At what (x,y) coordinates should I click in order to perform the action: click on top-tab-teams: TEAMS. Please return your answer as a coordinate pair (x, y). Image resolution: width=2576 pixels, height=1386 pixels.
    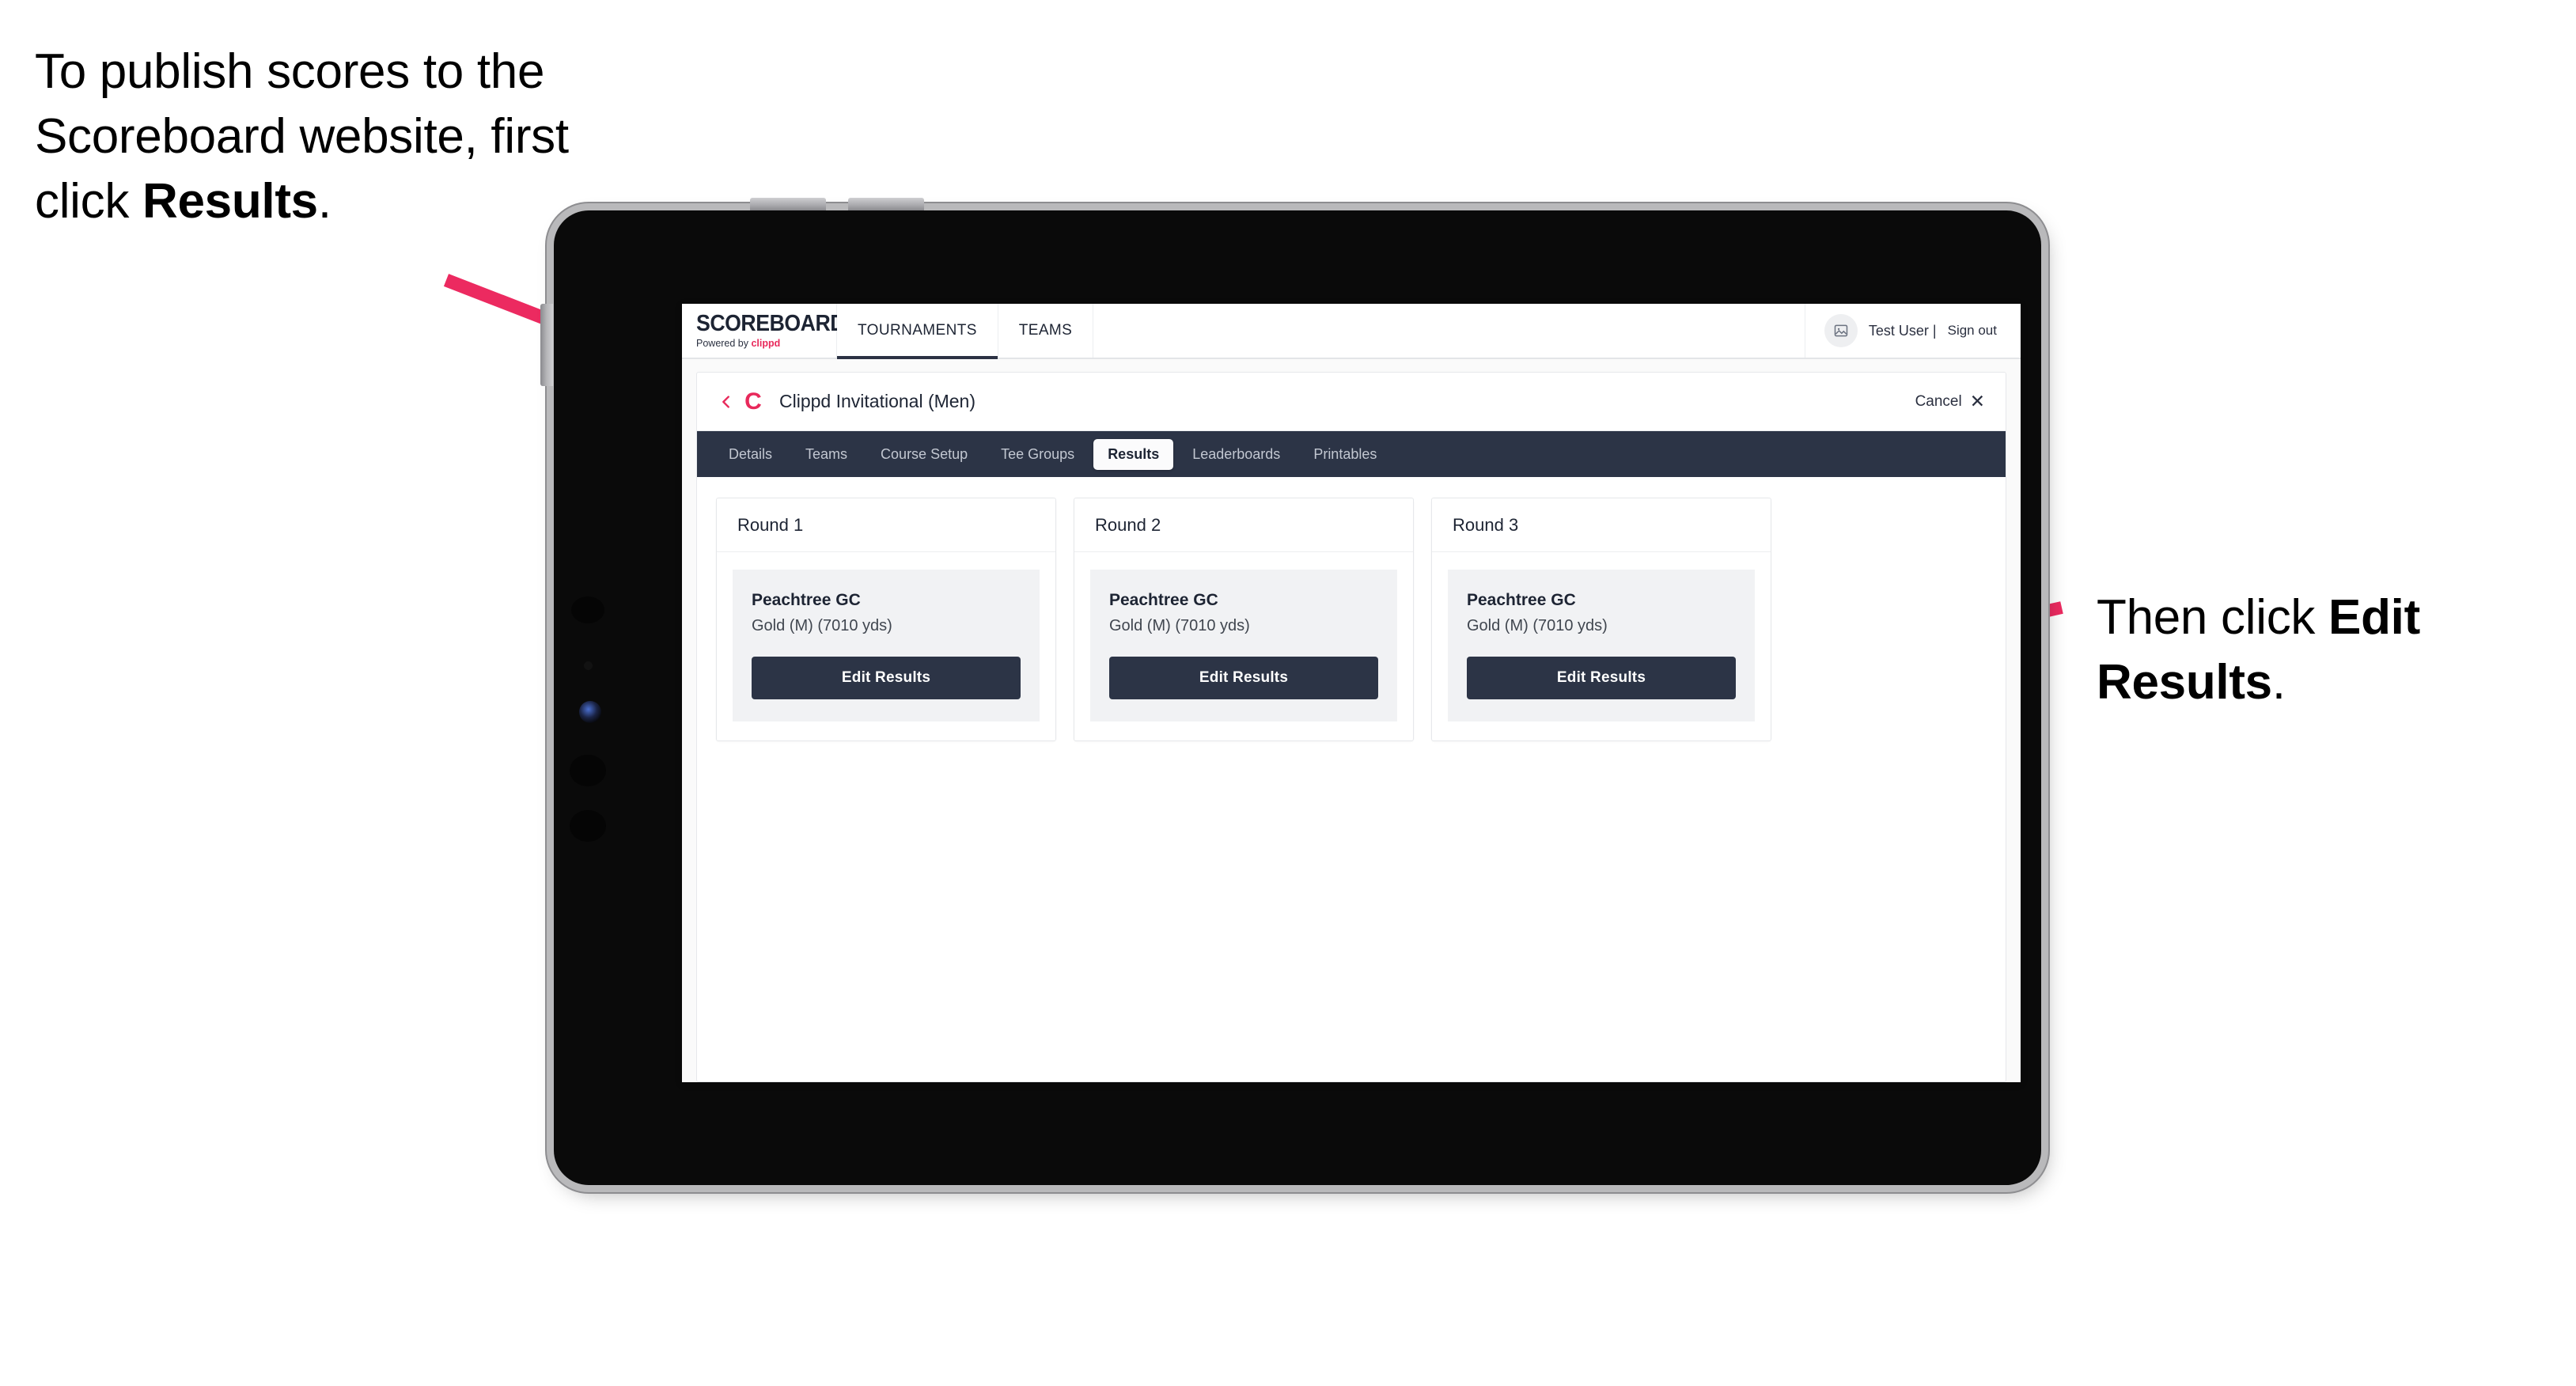
    Looking at the image, I should click on (1046, 331).